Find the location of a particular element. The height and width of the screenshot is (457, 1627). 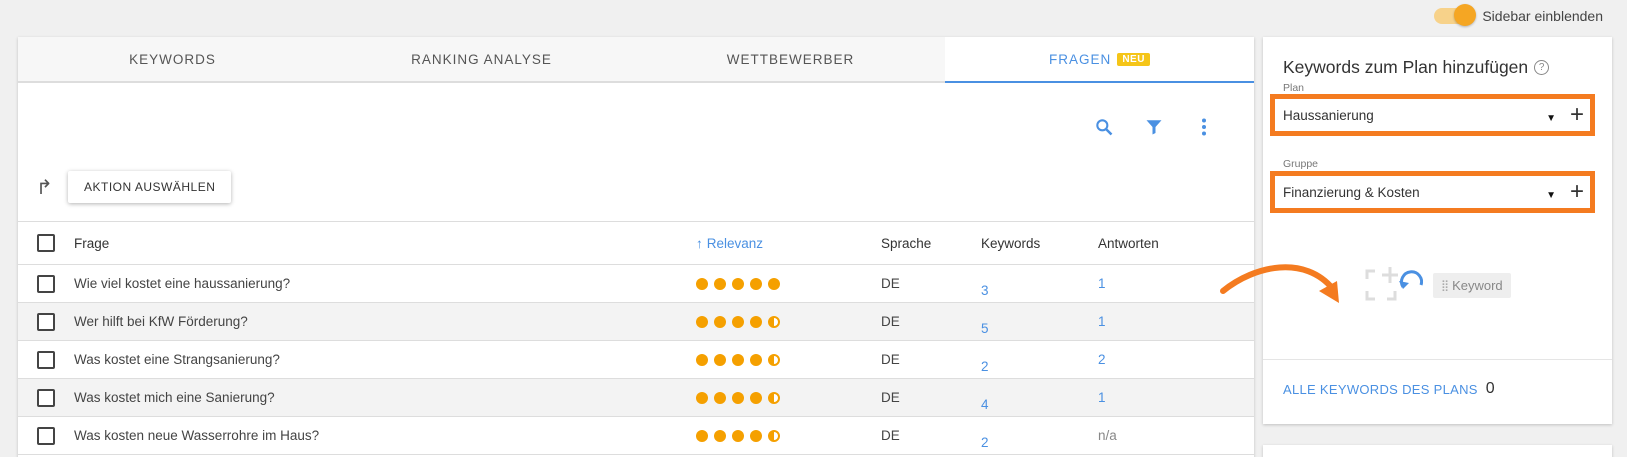

column-header-relevanz: ↑ Relevanz is located at coordinates (788, 243).